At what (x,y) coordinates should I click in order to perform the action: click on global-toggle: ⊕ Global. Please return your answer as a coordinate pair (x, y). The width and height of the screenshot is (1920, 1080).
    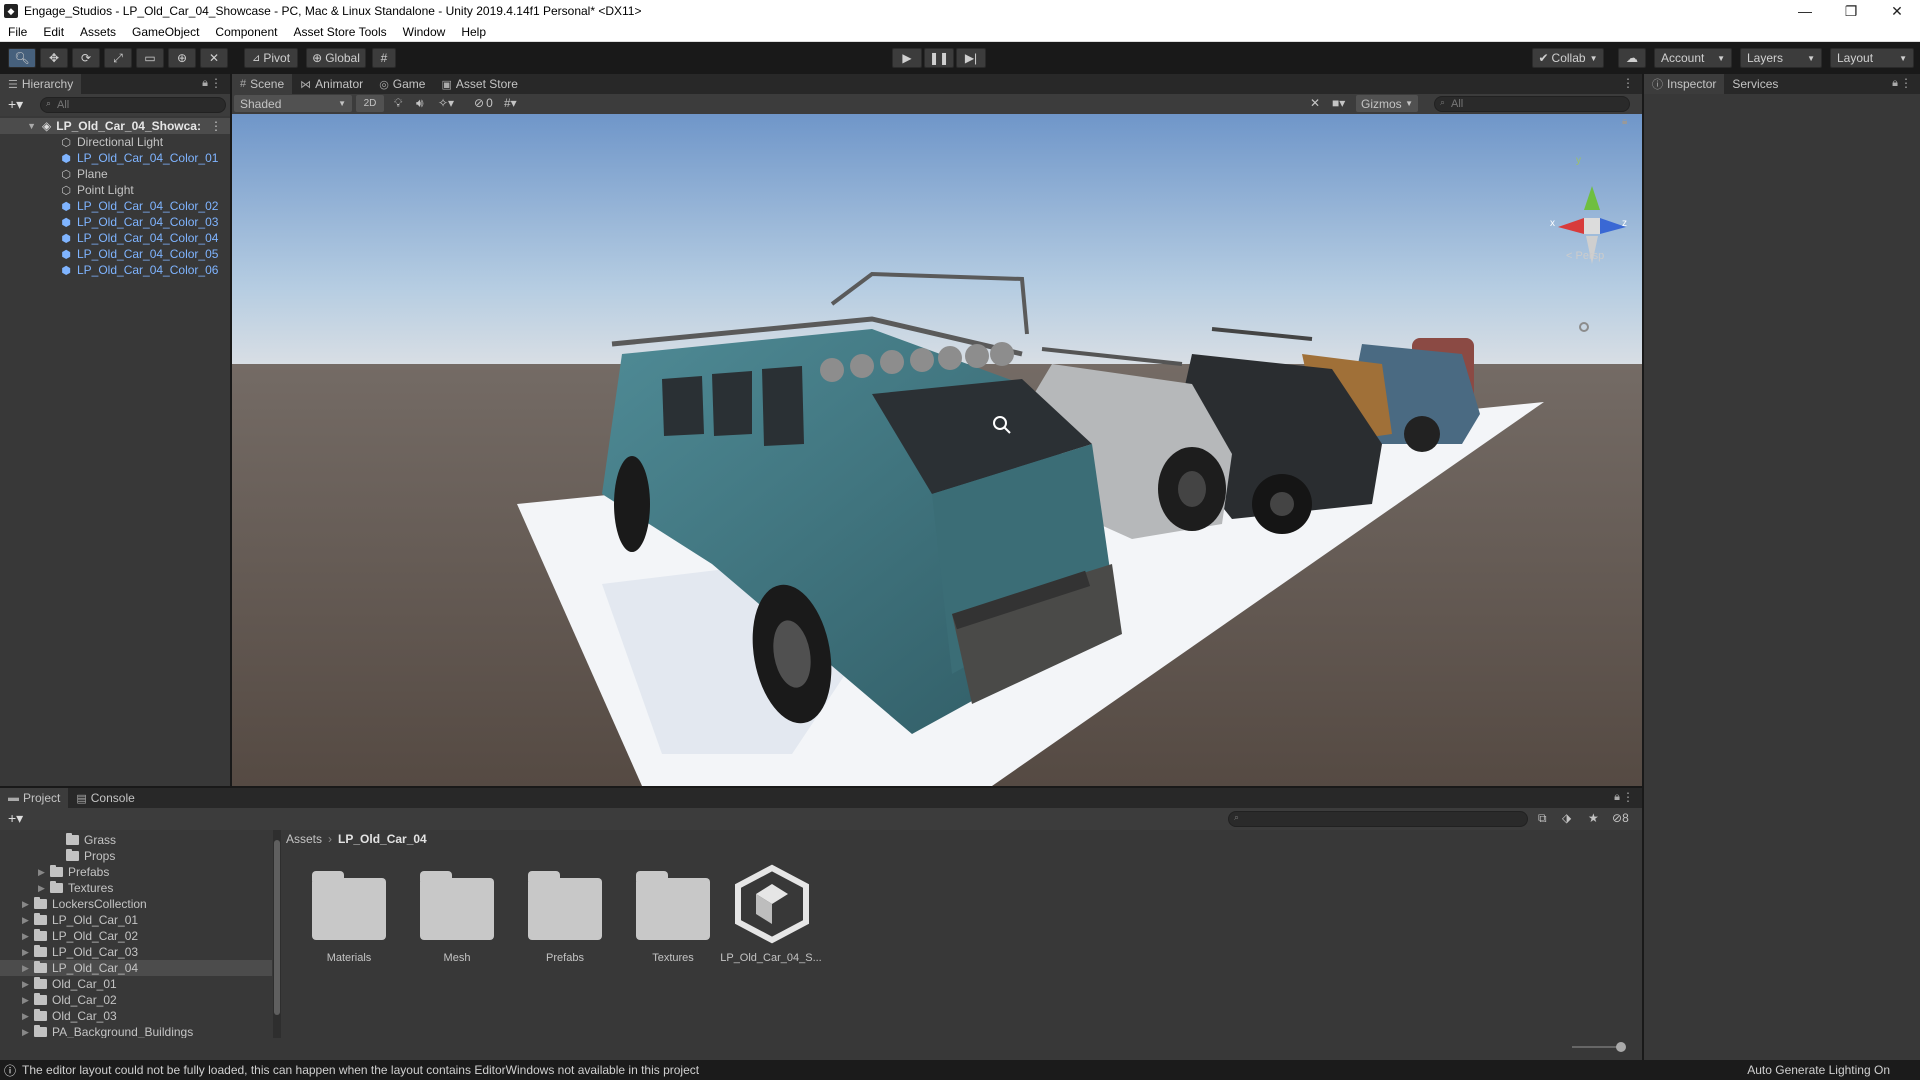
    Looking at the image, I should click on (336, 58).